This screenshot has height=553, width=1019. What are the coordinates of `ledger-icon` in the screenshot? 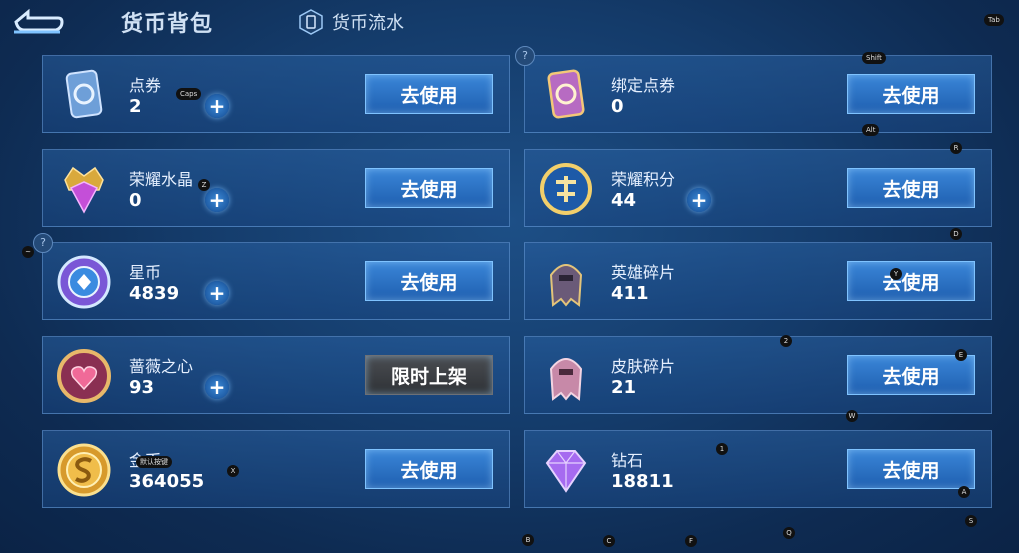 It's located at (311, 22).